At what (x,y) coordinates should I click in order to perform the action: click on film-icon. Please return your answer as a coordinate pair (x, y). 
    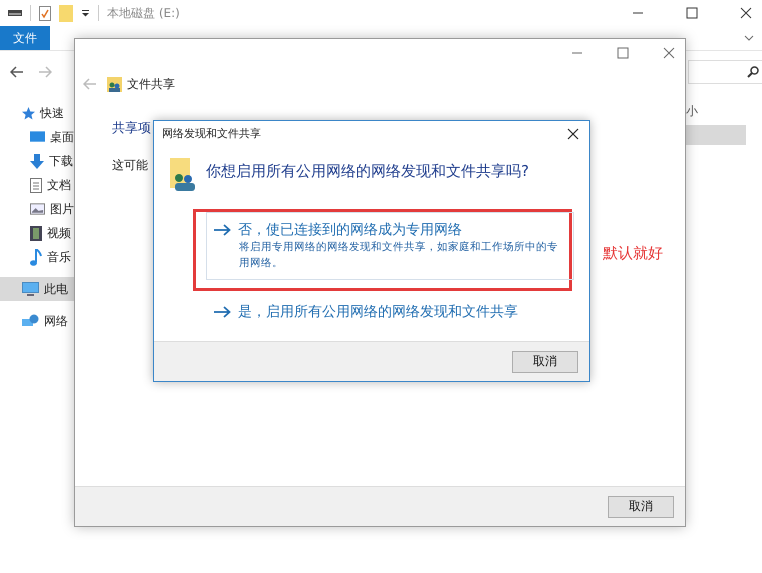
    Looking at the image, I should click on (36, 233).